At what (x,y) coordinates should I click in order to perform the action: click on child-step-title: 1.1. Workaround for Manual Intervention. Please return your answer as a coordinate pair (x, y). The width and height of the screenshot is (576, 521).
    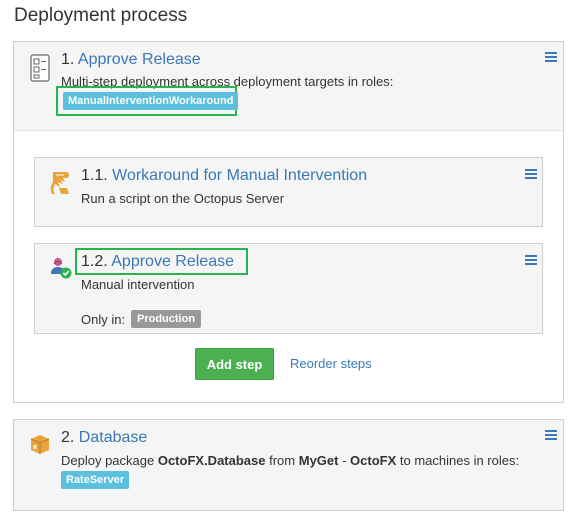
    Looking at the image, I should click on (224, 176).